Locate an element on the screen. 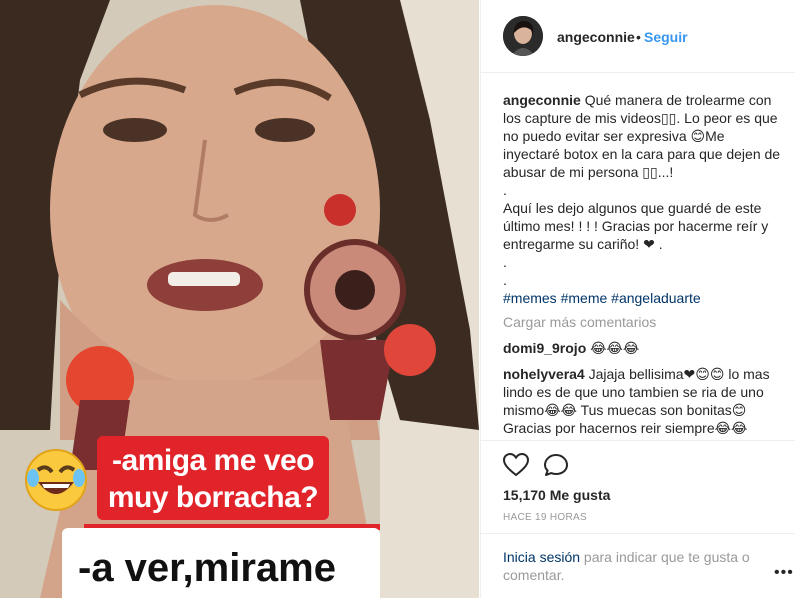 The image size is (795, 598). post-header: angeconnie • Seguir is located at coordinates (638, 36).